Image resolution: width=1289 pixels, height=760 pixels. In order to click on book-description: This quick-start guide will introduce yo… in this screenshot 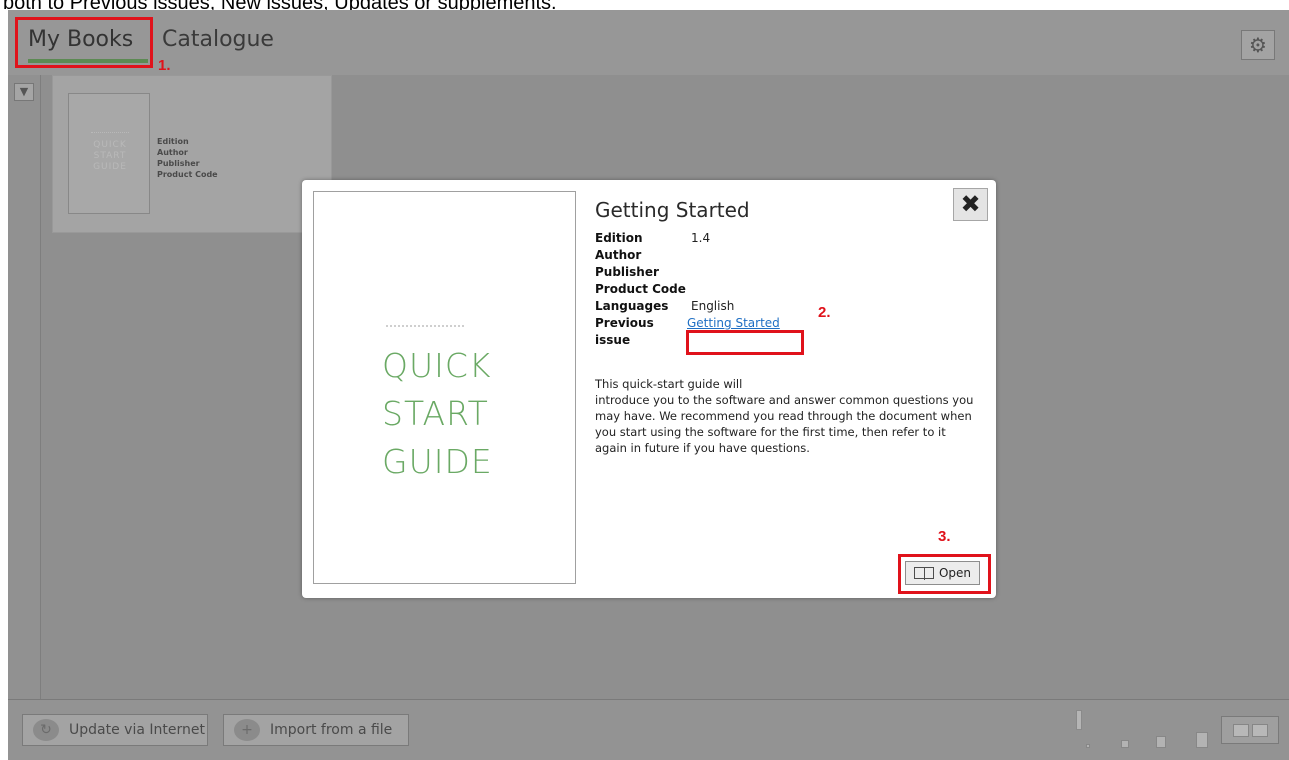, I will do `click(784, 416)`.